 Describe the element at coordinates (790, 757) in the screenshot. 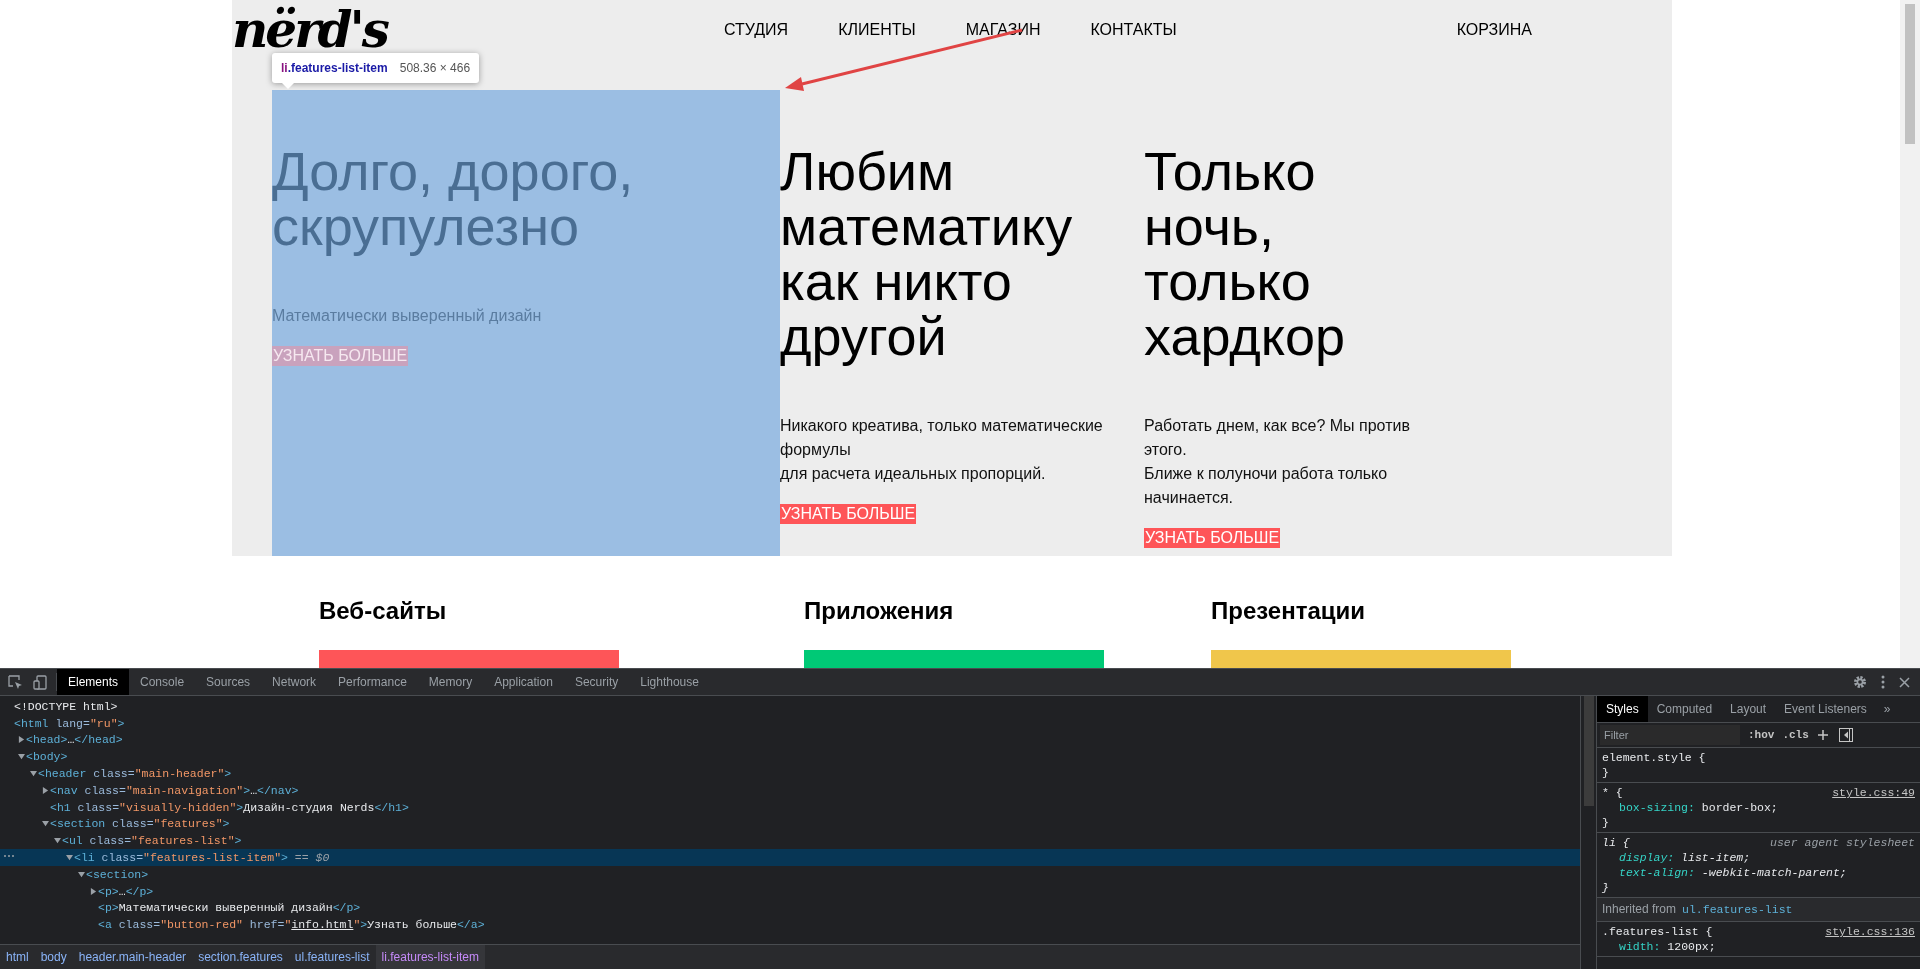

I see `dom-node-row: <body>` at that location.